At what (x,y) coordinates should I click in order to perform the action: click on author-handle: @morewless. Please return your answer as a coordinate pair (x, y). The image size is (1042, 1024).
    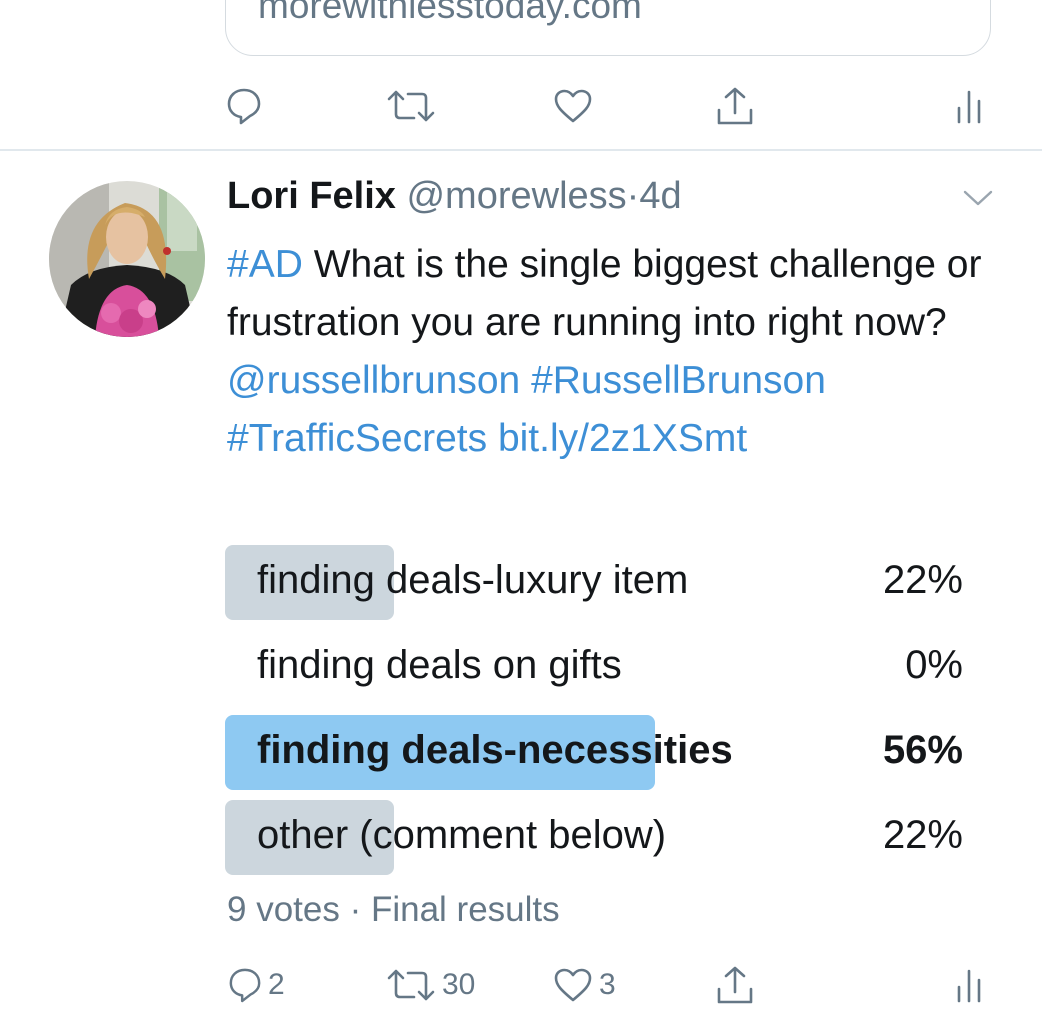
    Looking at the image, I should click on (516, 196).